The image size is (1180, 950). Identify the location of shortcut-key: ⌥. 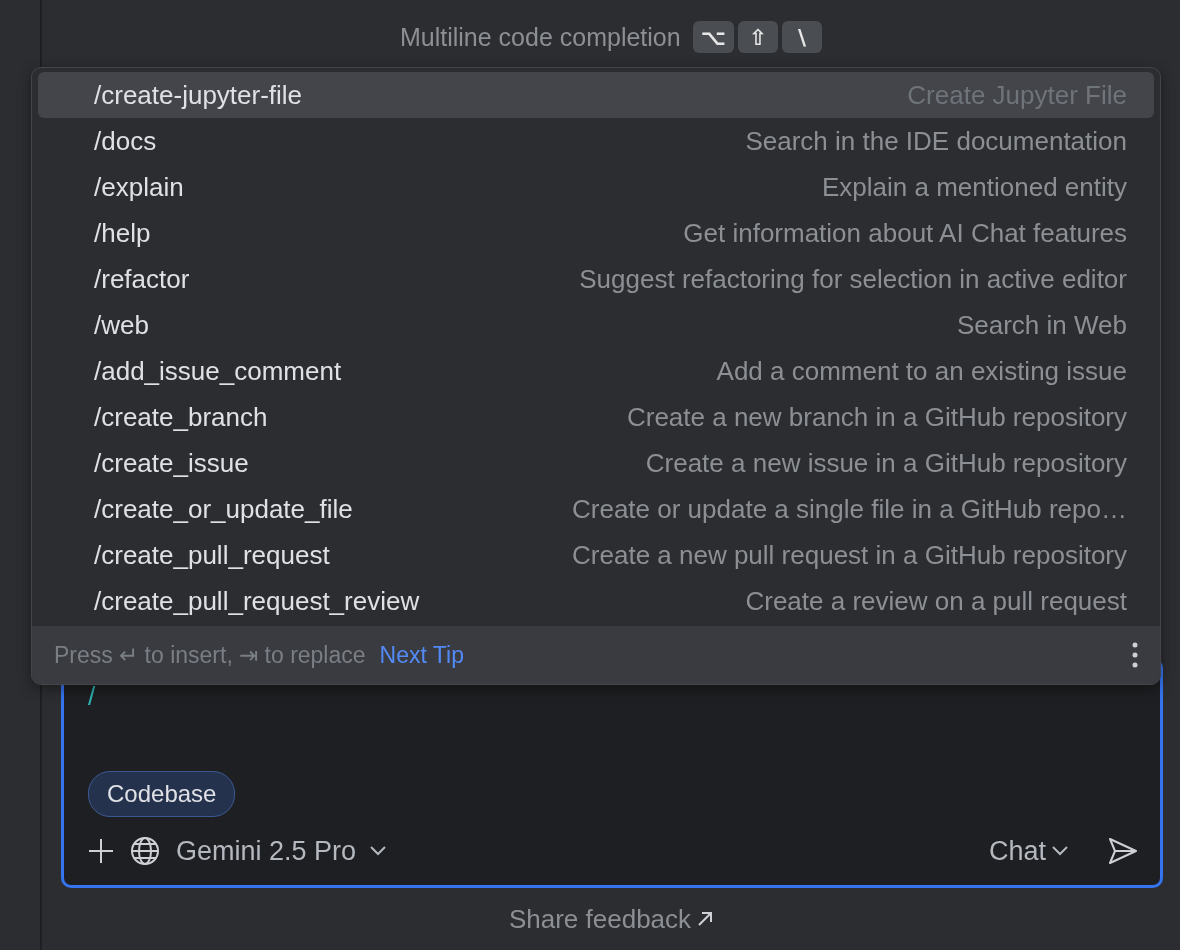
(713, 37).